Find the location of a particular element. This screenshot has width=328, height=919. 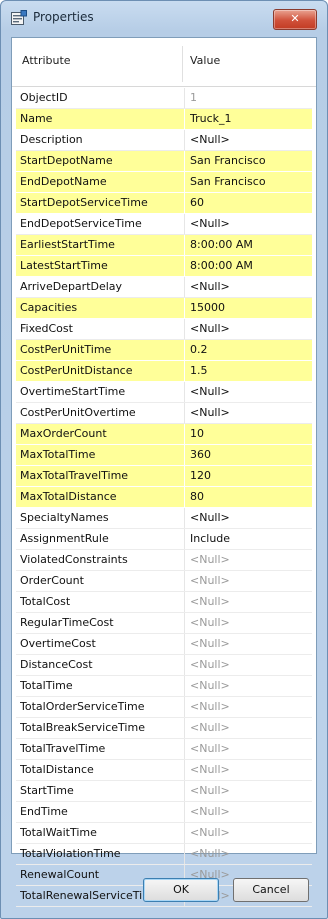

table-row: Name Truck_1 is located at coordinates (164, 119).